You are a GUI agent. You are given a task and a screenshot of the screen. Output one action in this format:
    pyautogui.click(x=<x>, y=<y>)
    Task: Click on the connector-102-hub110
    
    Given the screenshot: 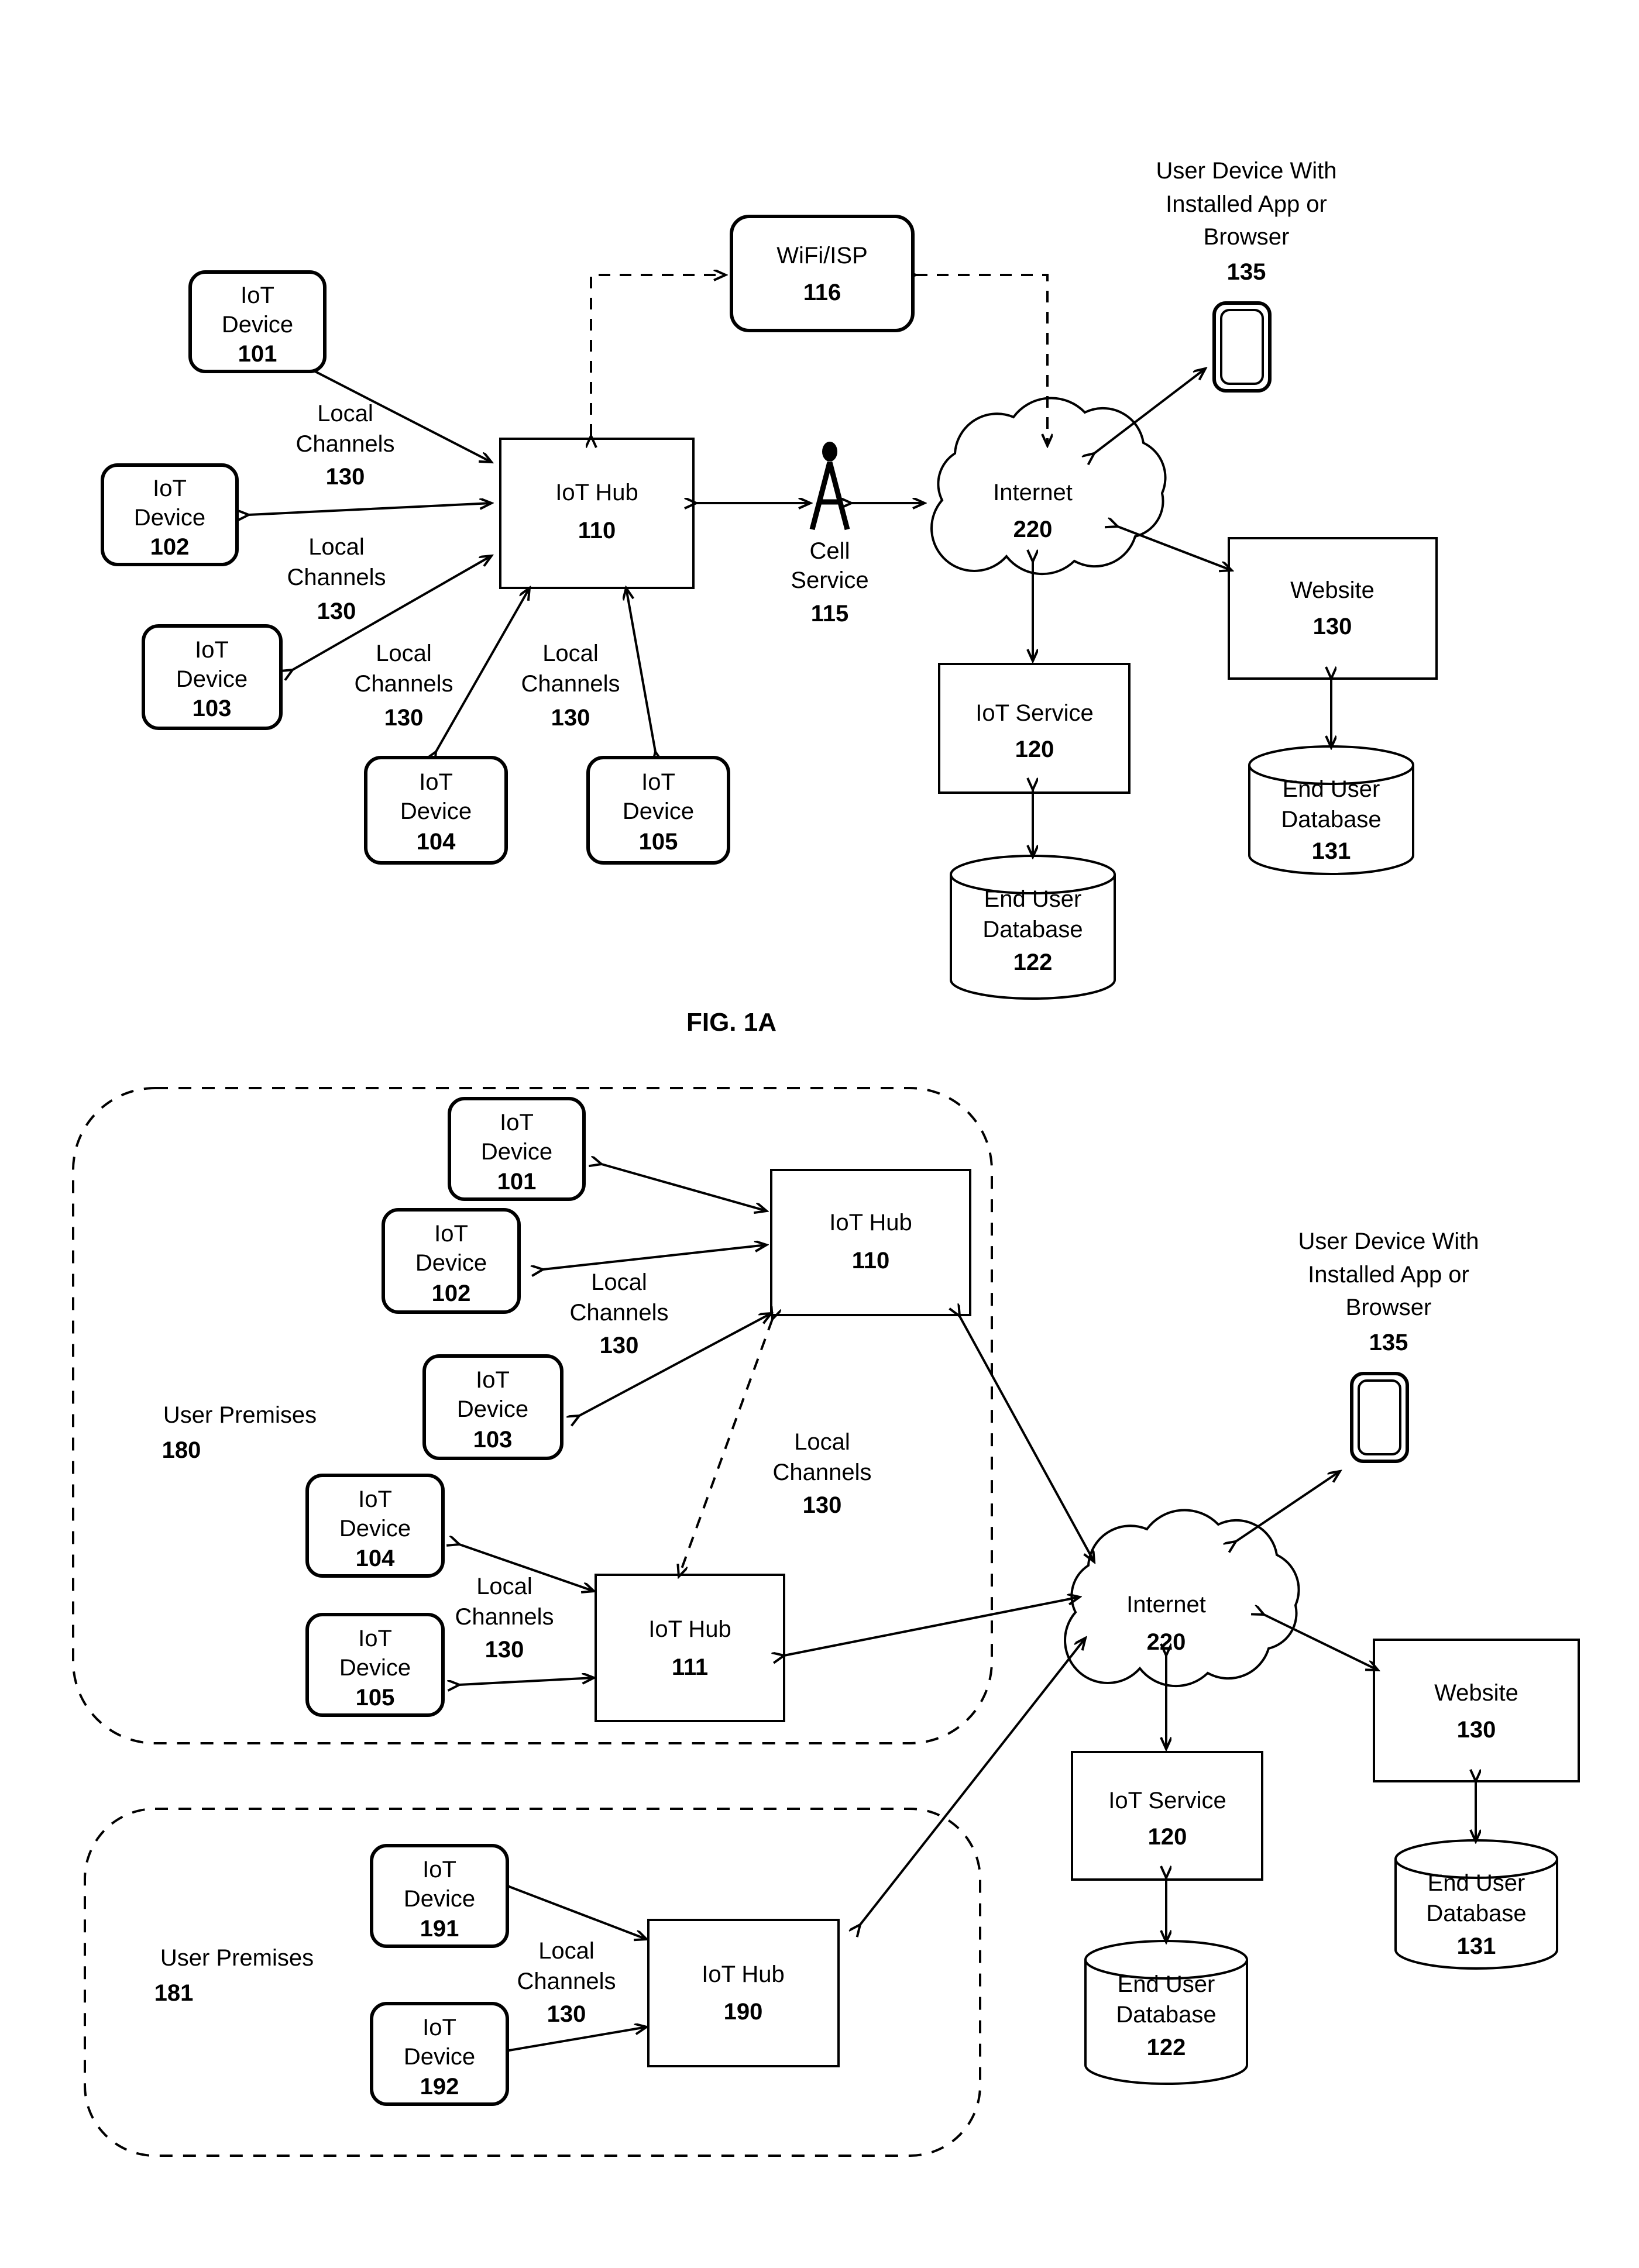 What is the action you would take?
    pyautogui.click(x=370, y=509)
    